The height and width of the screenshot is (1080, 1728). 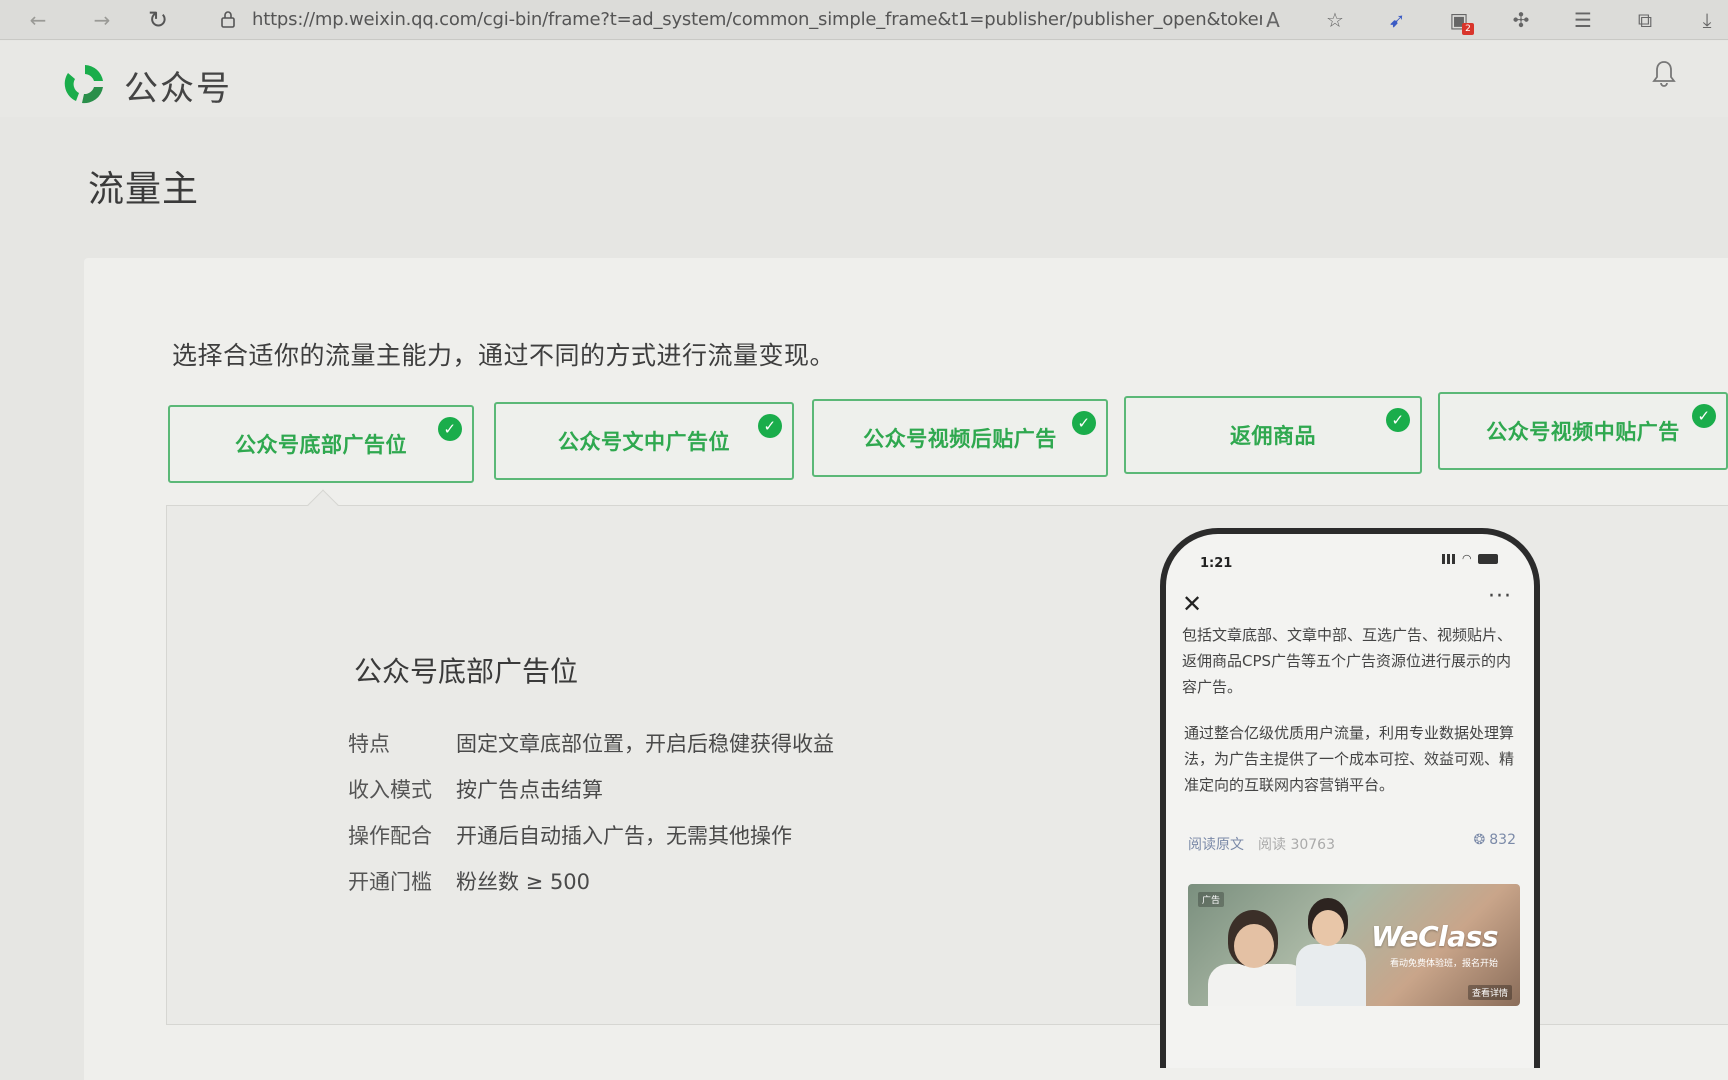 What do you see at coordinates (1488, 559) in the screenshot?
I see `battery-icon` at bounding box center [1488, 559].